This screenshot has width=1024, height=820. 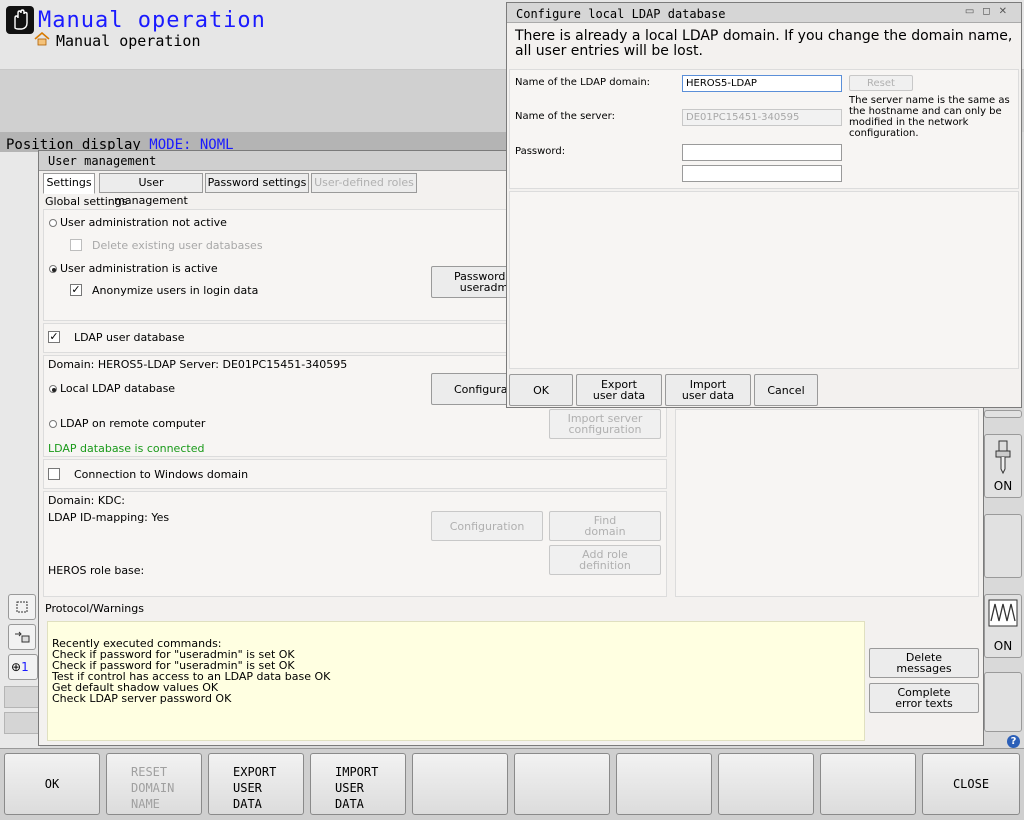 I want to click on radio-admin-not-active, so click(x=53, y=223).